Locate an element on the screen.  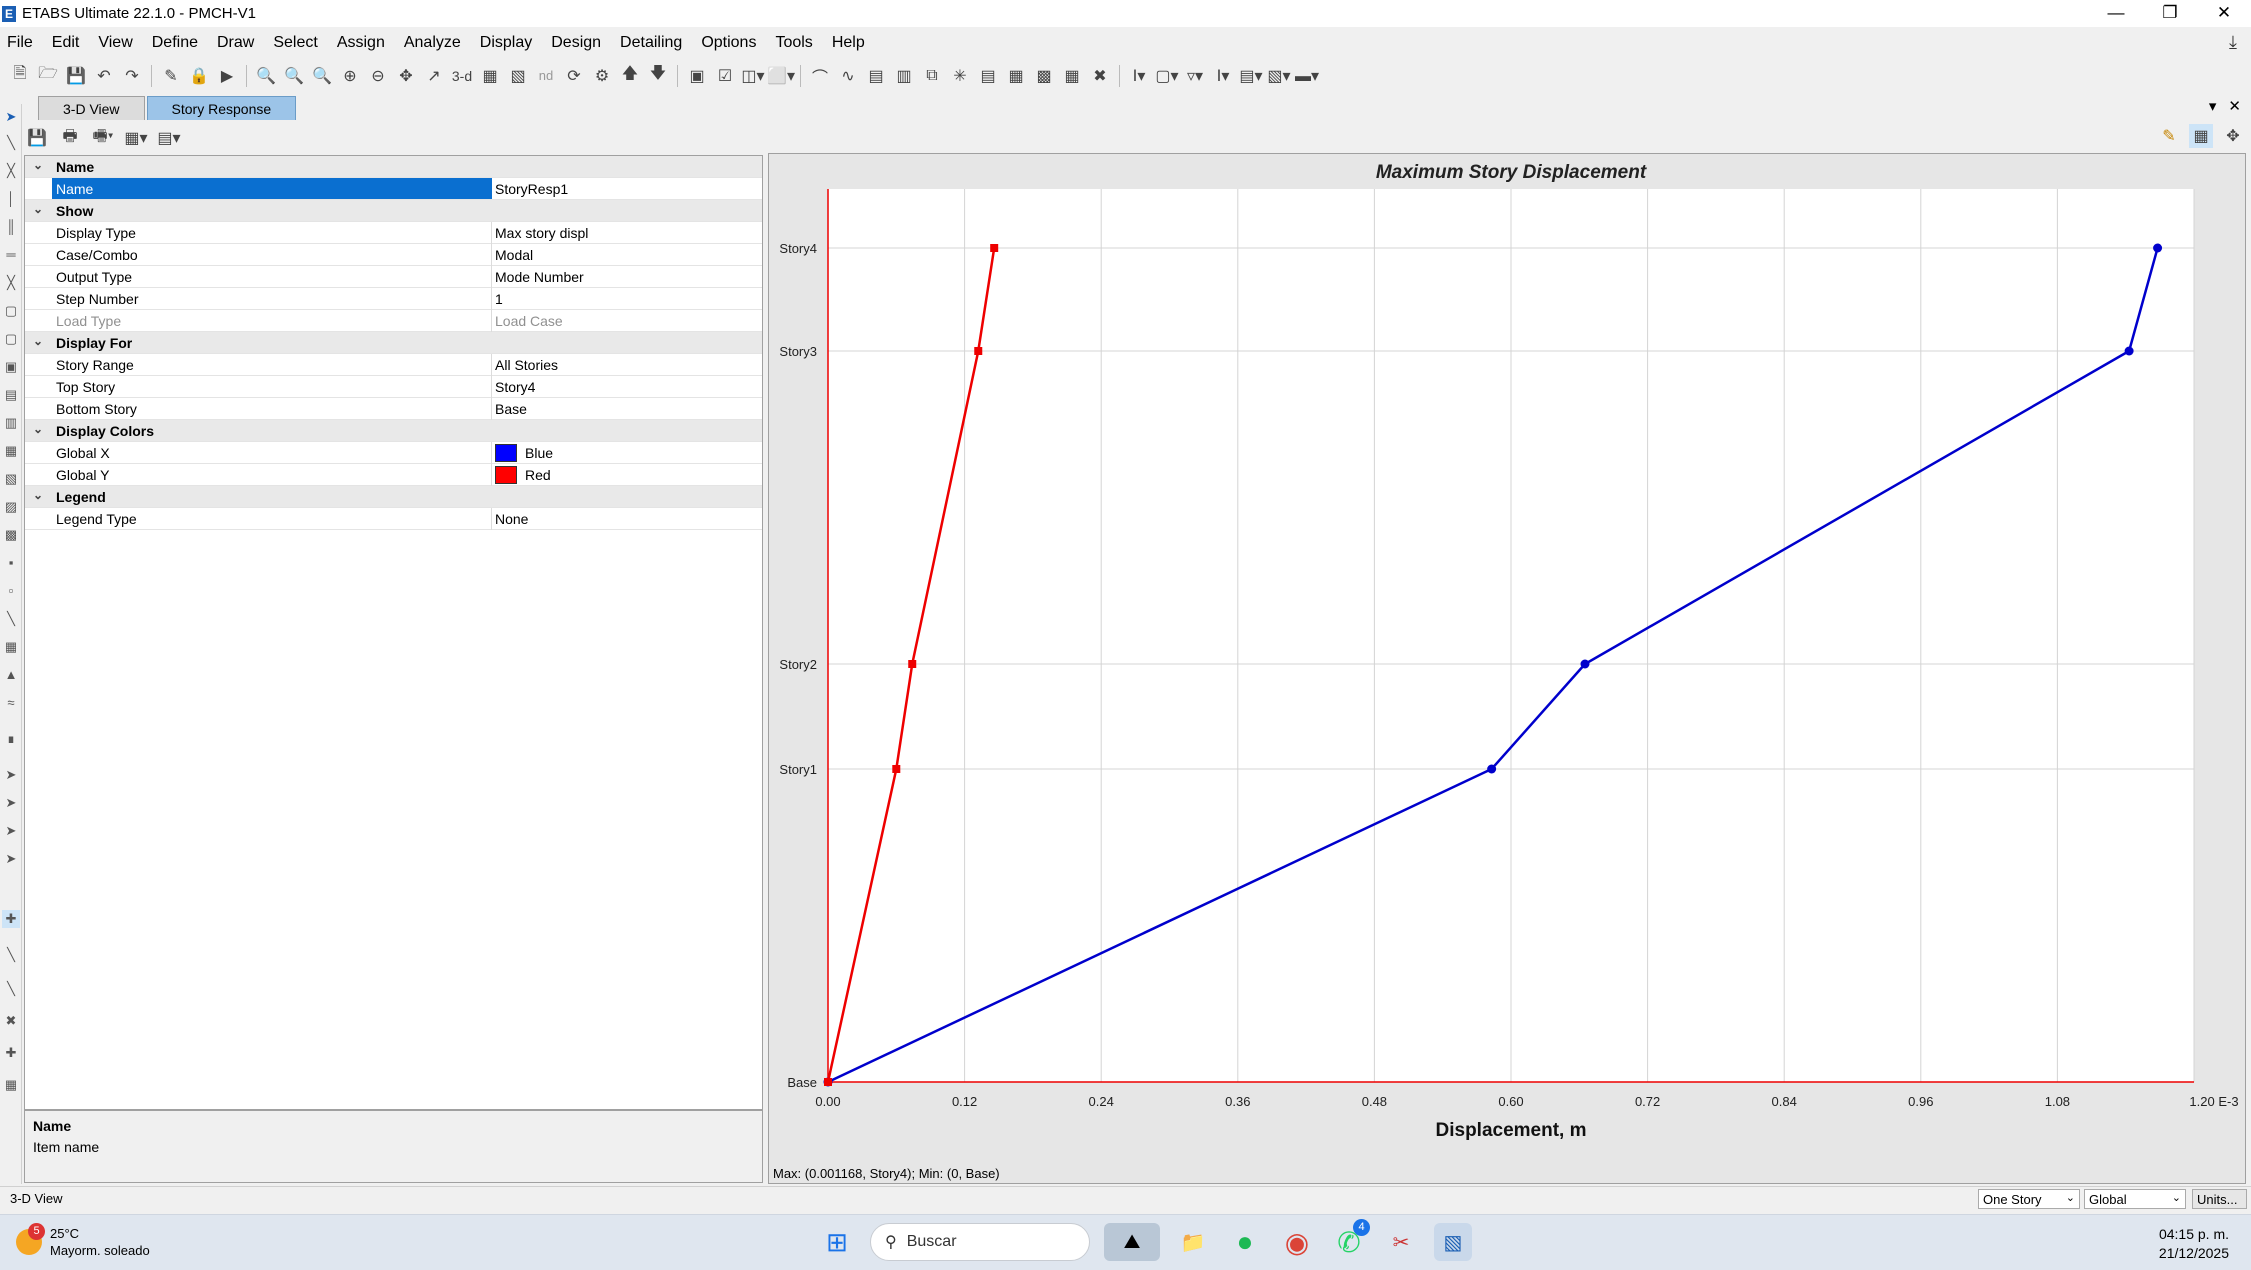
property-bottom-story: Bottom Story Base is located at coordinates (393, 409).